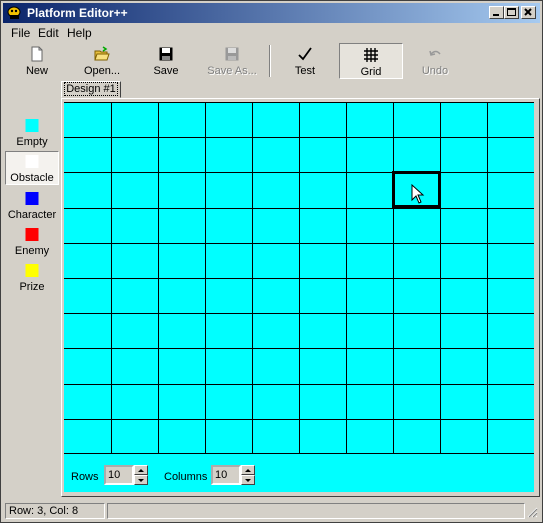 The width and height of the screenshot is (543, 523). I want to click on palette-item-prize: Prize, so click(32, 278).